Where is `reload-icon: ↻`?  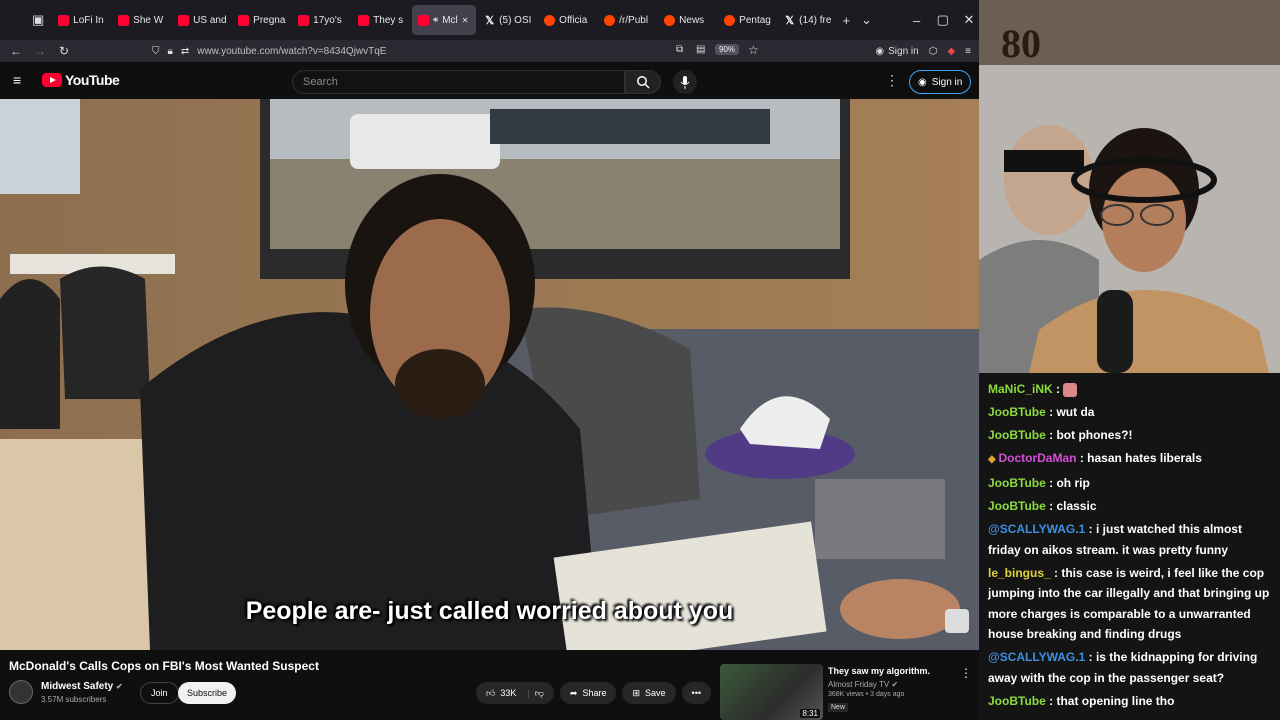
reload-icon: ↻ is located at coordinates (64, 51).